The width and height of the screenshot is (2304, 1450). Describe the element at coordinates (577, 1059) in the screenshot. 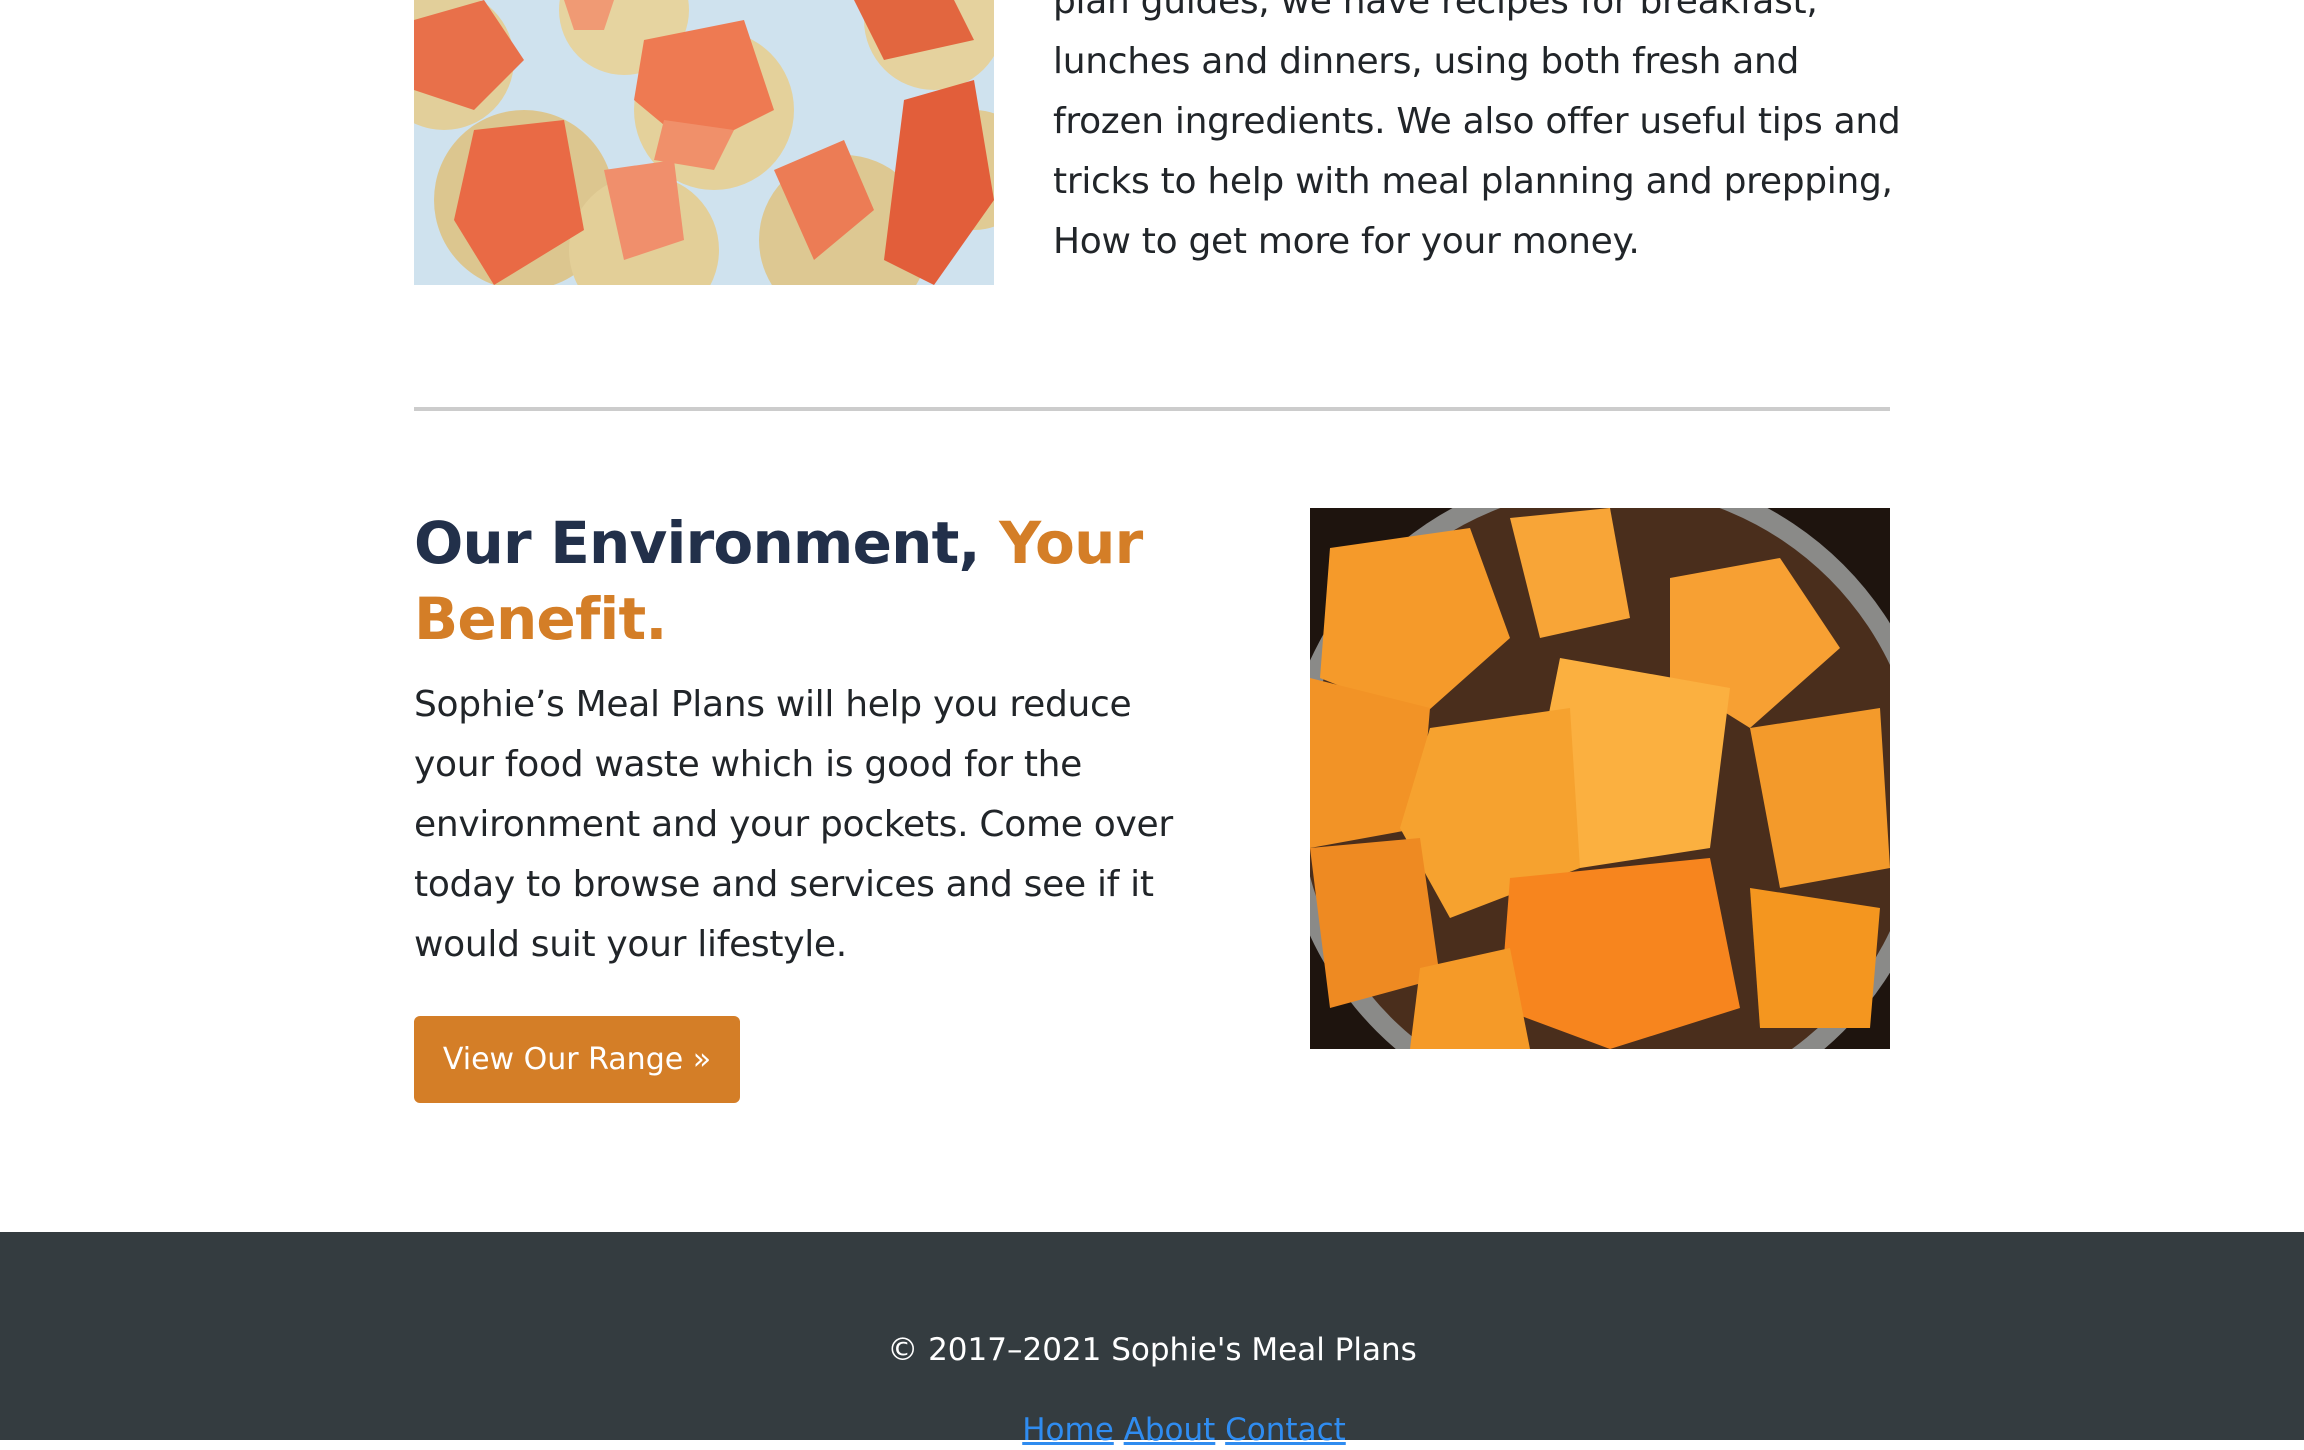

I see `view-range-button: View Our Range »` at that location.